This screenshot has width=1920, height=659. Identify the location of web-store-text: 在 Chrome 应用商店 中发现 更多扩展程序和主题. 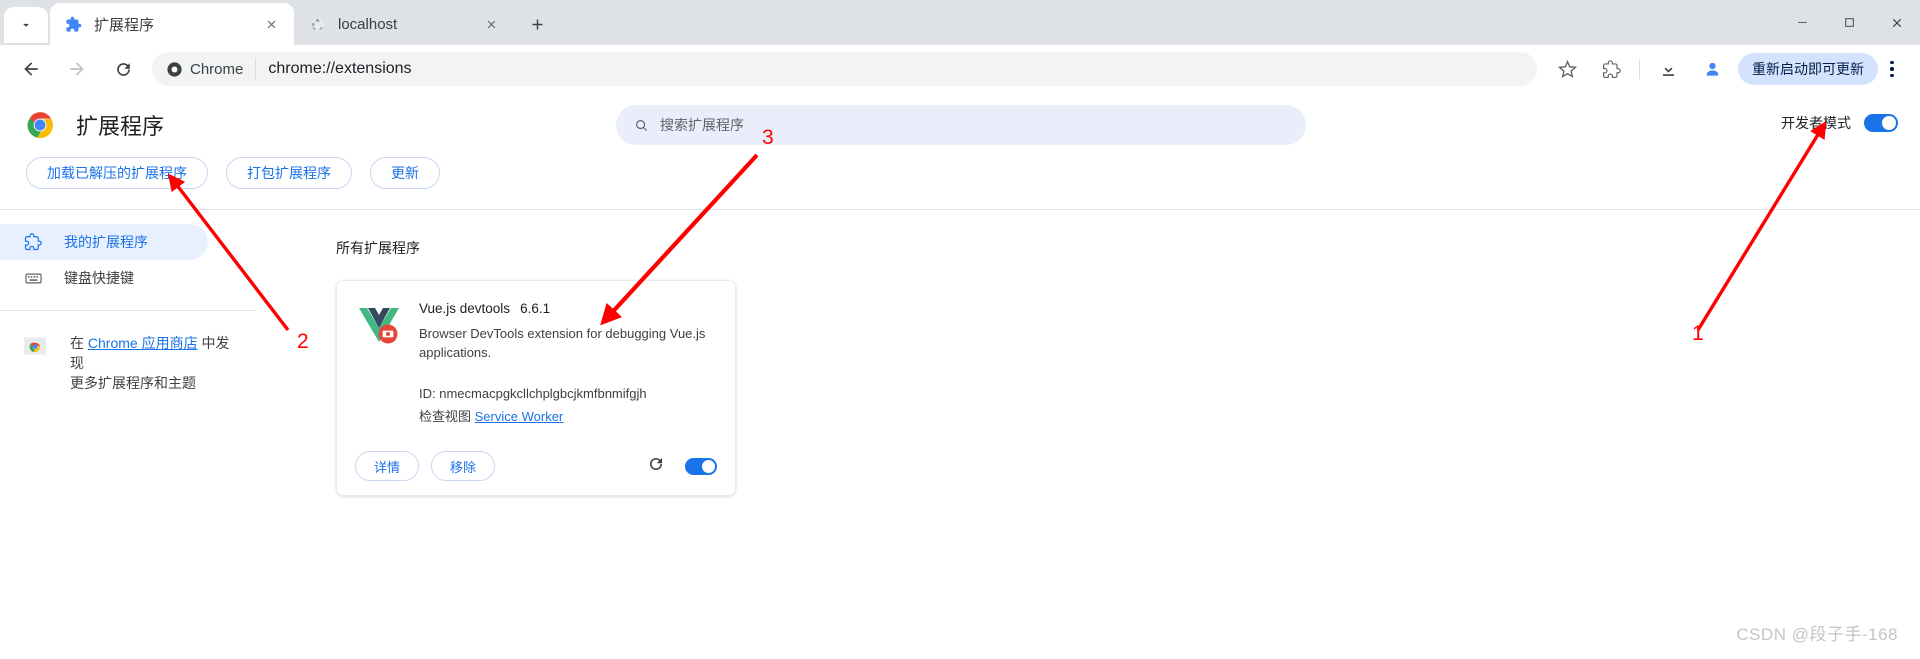
(155, 363).